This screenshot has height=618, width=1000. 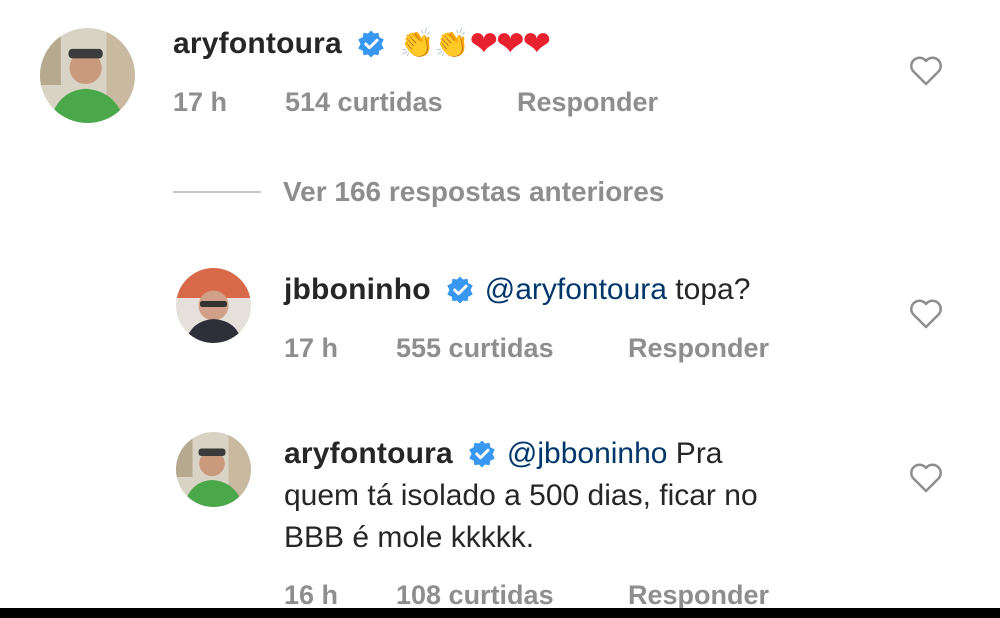 What do you see at coordinates (521, 495) in the screenshot?
I see `comment-text: quem tá isolado a 500 dias, ficar no` at bounding box center [521, 495].